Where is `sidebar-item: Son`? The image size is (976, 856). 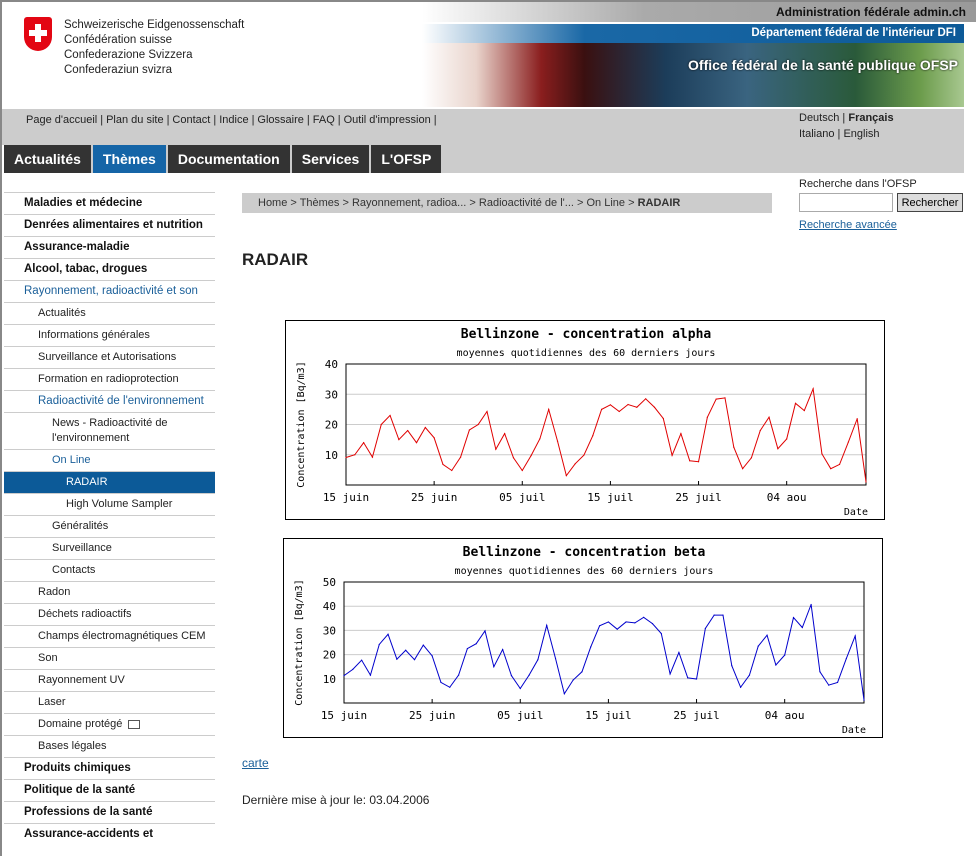 sidebar-item: Son is located at coordinates (109, 658).